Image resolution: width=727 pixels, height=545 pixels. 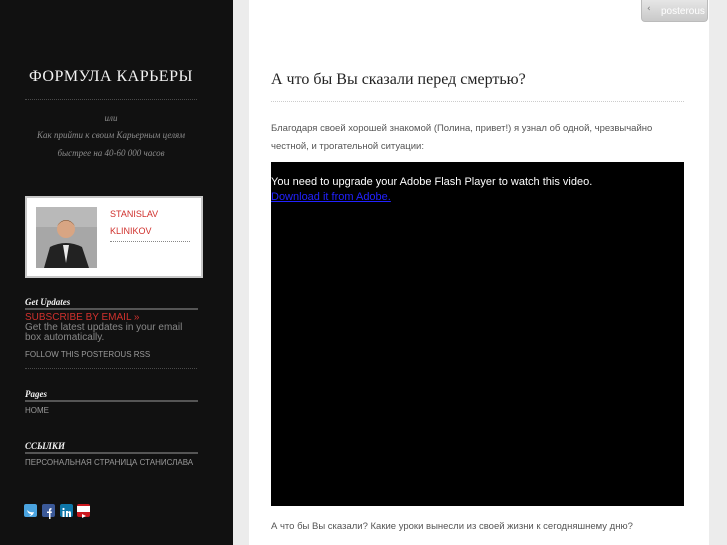 I want to click on links-rule, so click(x=111, y=453).